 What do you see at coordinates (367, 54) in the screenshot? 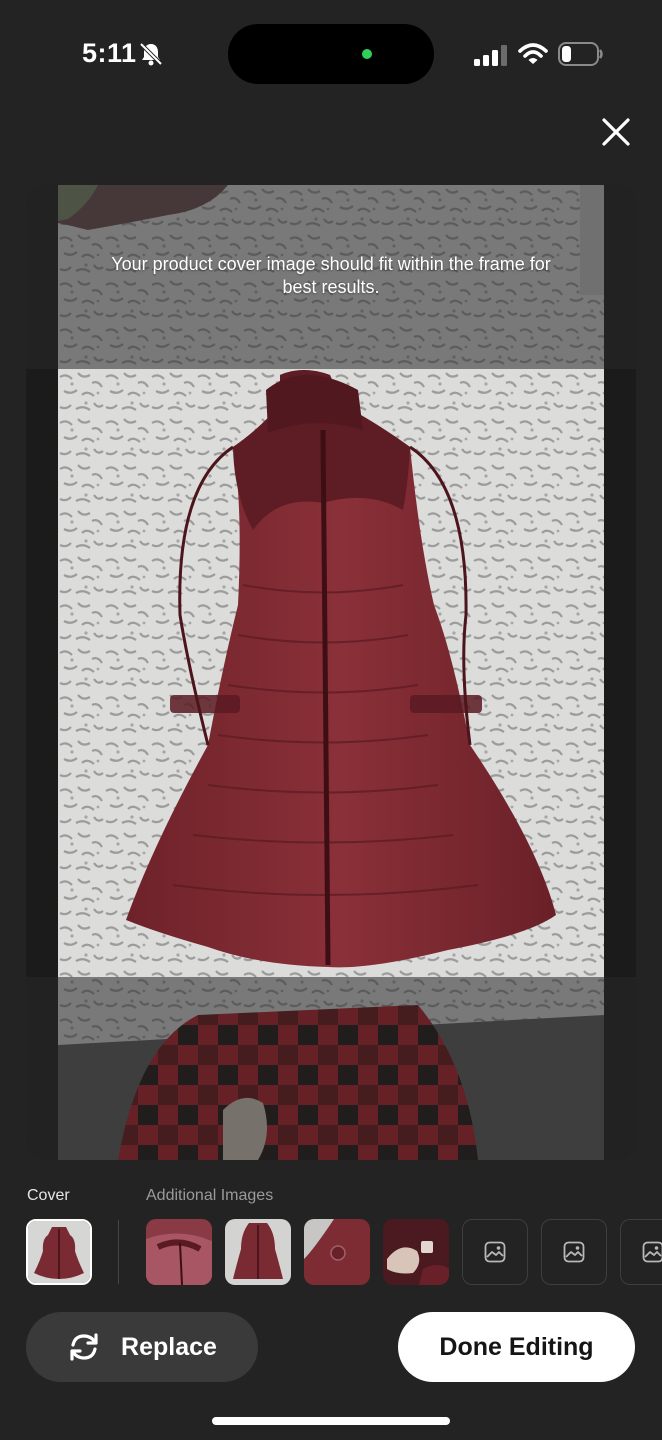
I see `camera-indicator` at bounding box center [367, 54].